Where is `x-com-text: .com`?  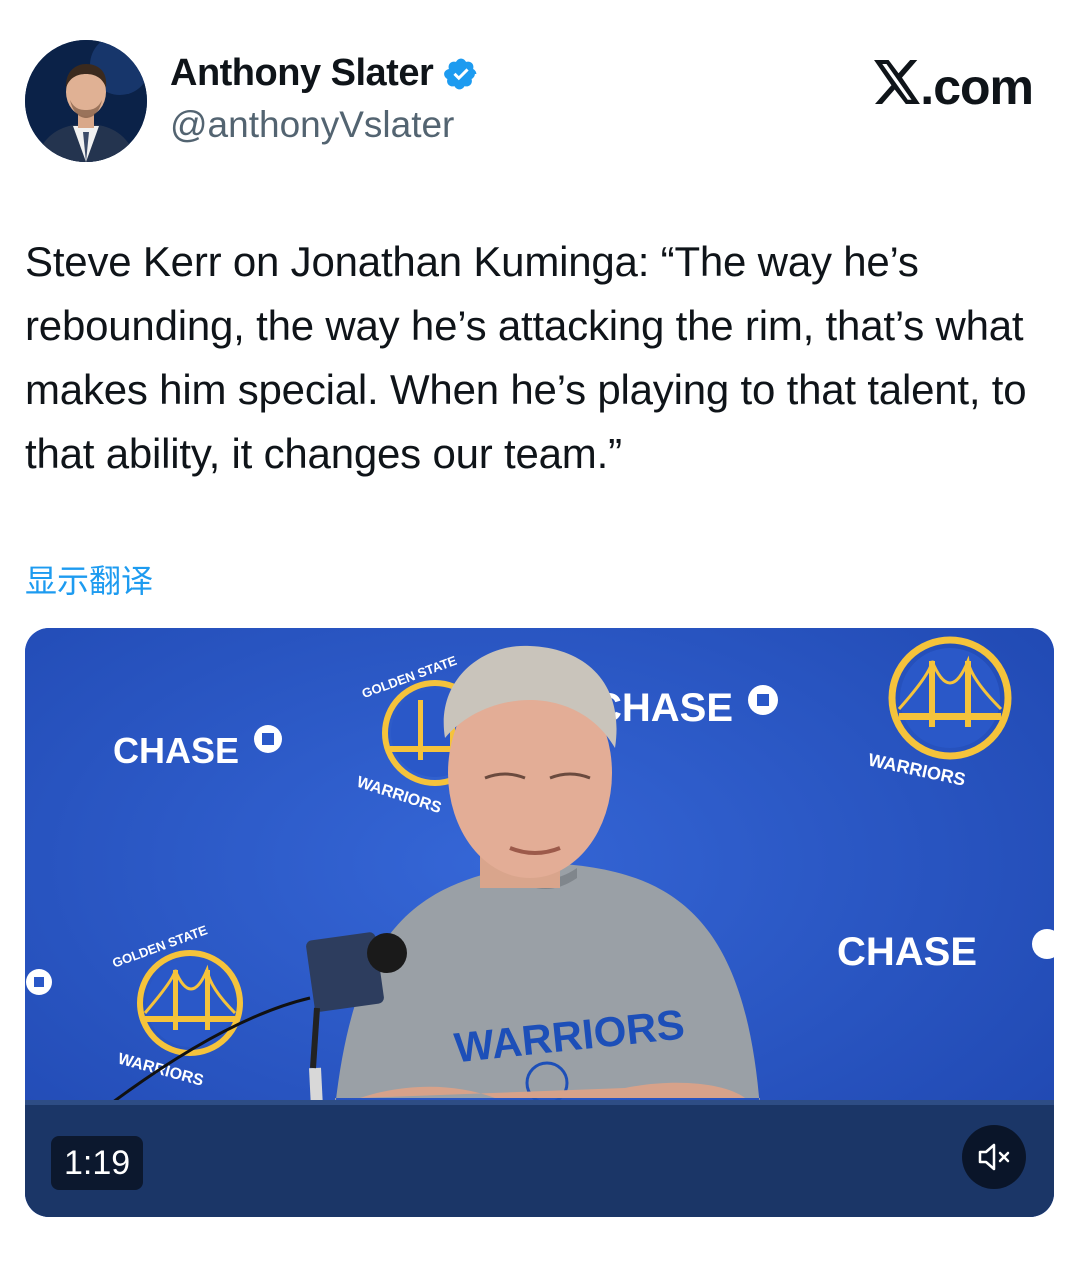 x-com-text: .com is located at coordinates (977, 87).